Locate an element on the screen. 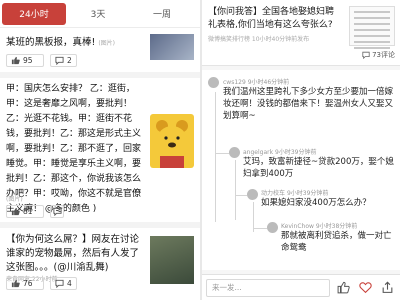 The image size is (400, 300). post-actions: 95 2 is located at coordinates (41, 60).